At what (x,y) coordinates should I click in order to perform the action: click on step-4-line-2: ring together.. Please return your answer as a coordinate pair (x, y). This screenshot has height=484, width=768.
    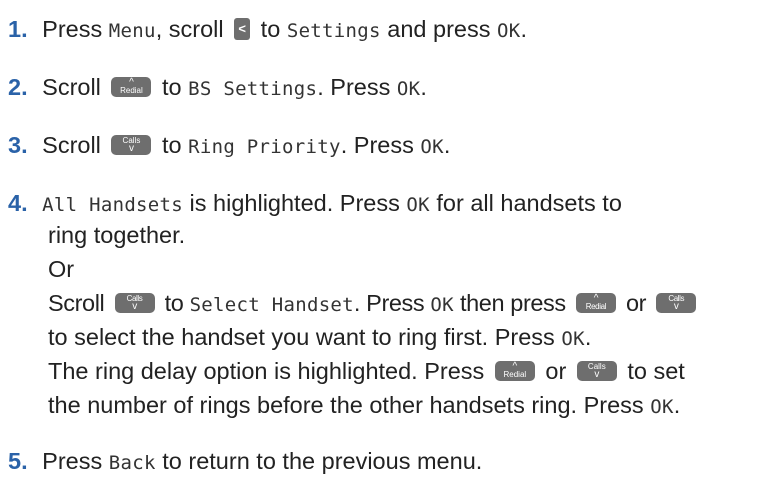
    Looking at the image, I should click on (117, 235).